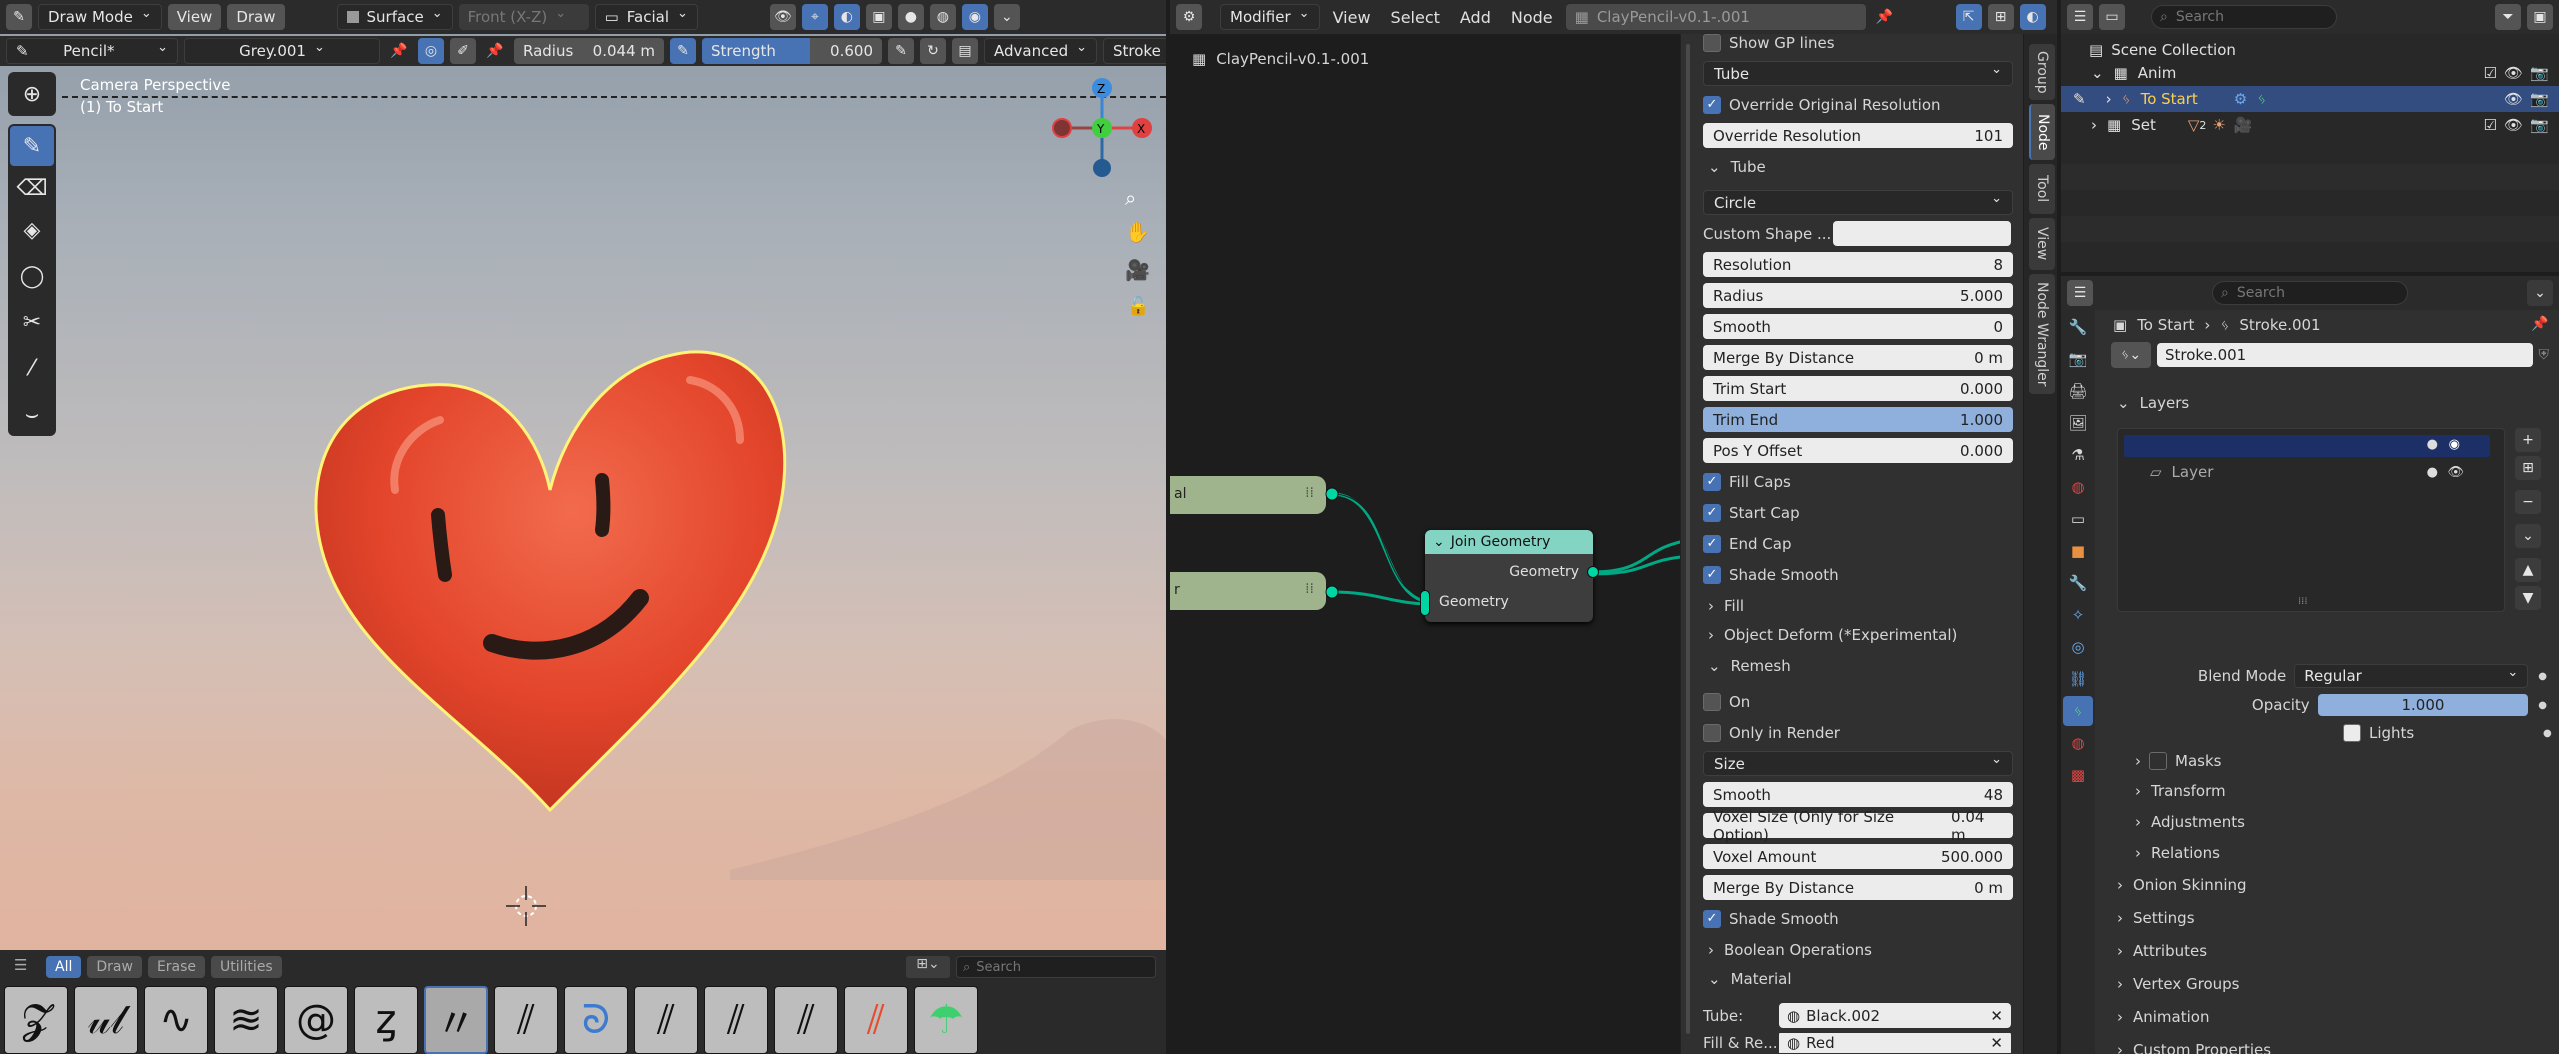 The image size is (2559, 1054). What do you see at coordinates (114, 967) in the screenshot?
I see `shelf-tab-draw: Draw` at bounding box center [114, 967].